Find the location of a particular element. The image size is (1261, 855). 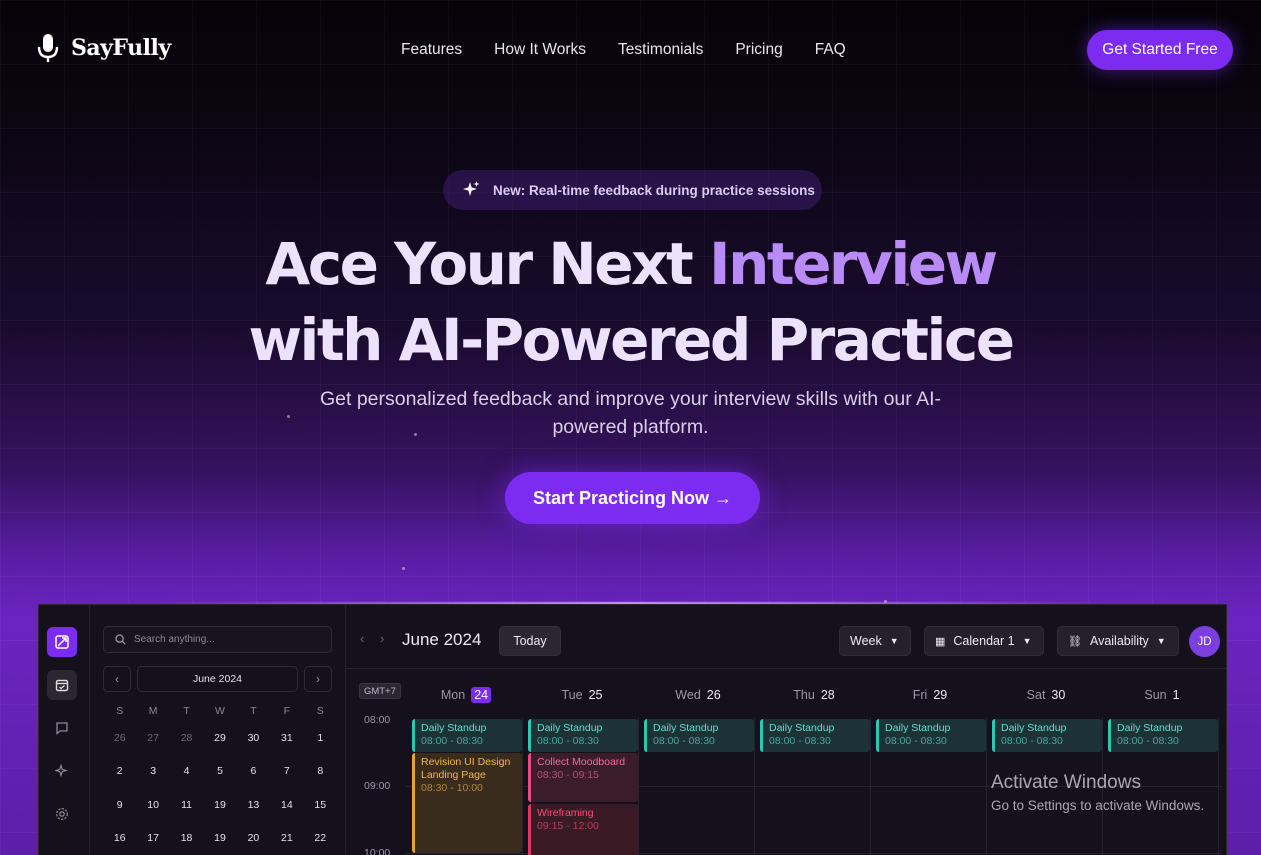

day-number: 26 is located at coordinates (713, 695).